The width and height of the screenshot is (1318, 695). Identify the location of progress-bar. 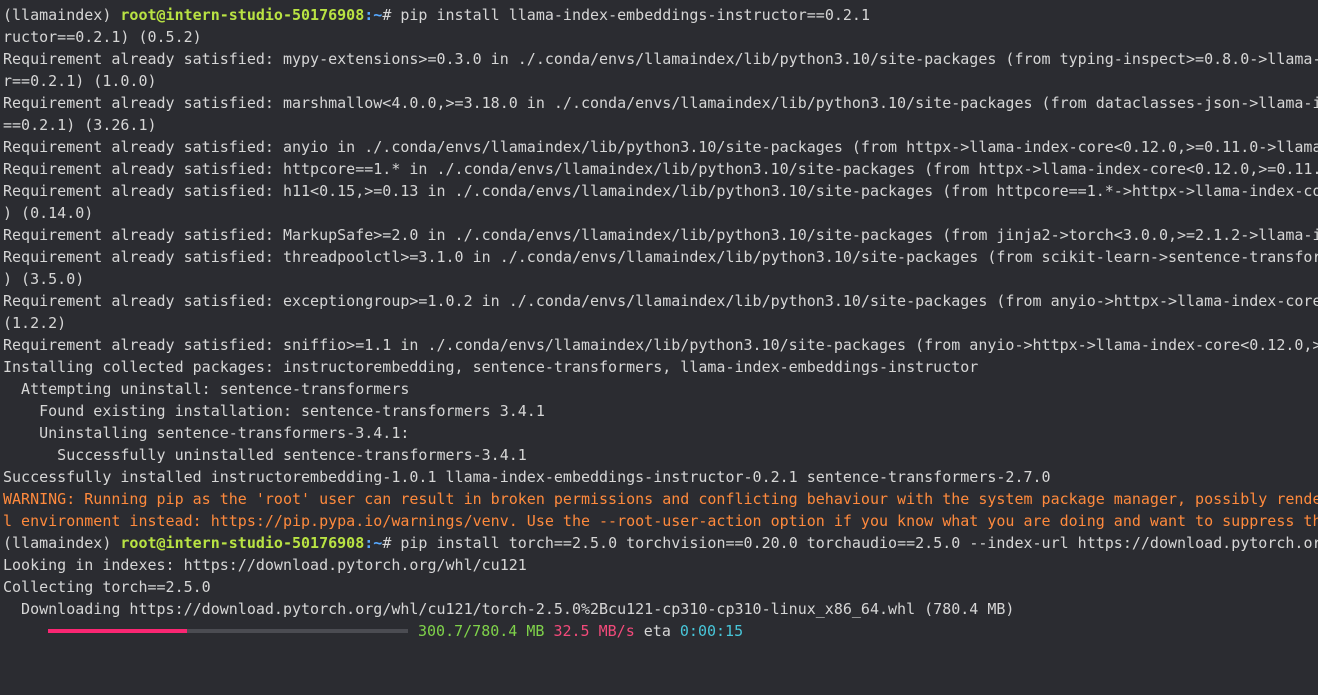
(228, 631).